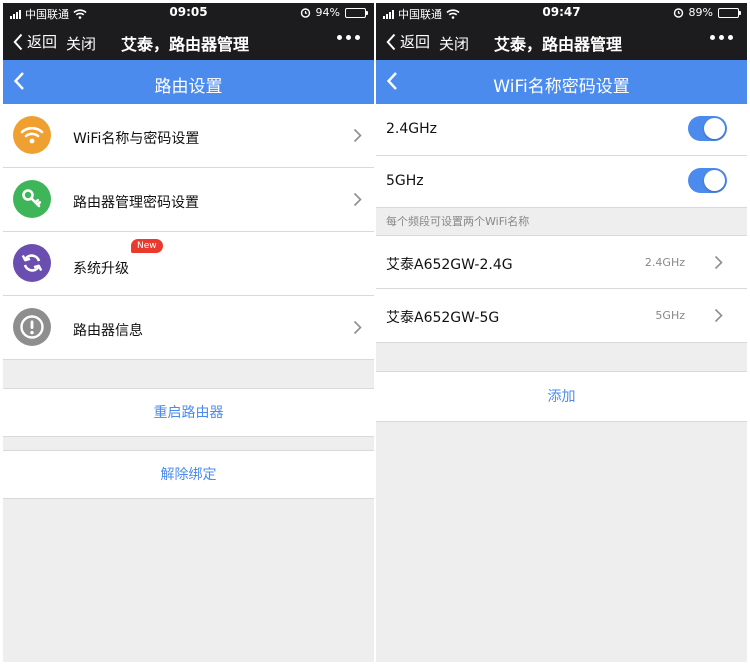 The height and width of the screenshot is (665, 750). What do you see at coordinates (443, 318) in the screenshot?
I see `ssid-name: 艾泰A652GW-5G` at bounding box center [443, 318].